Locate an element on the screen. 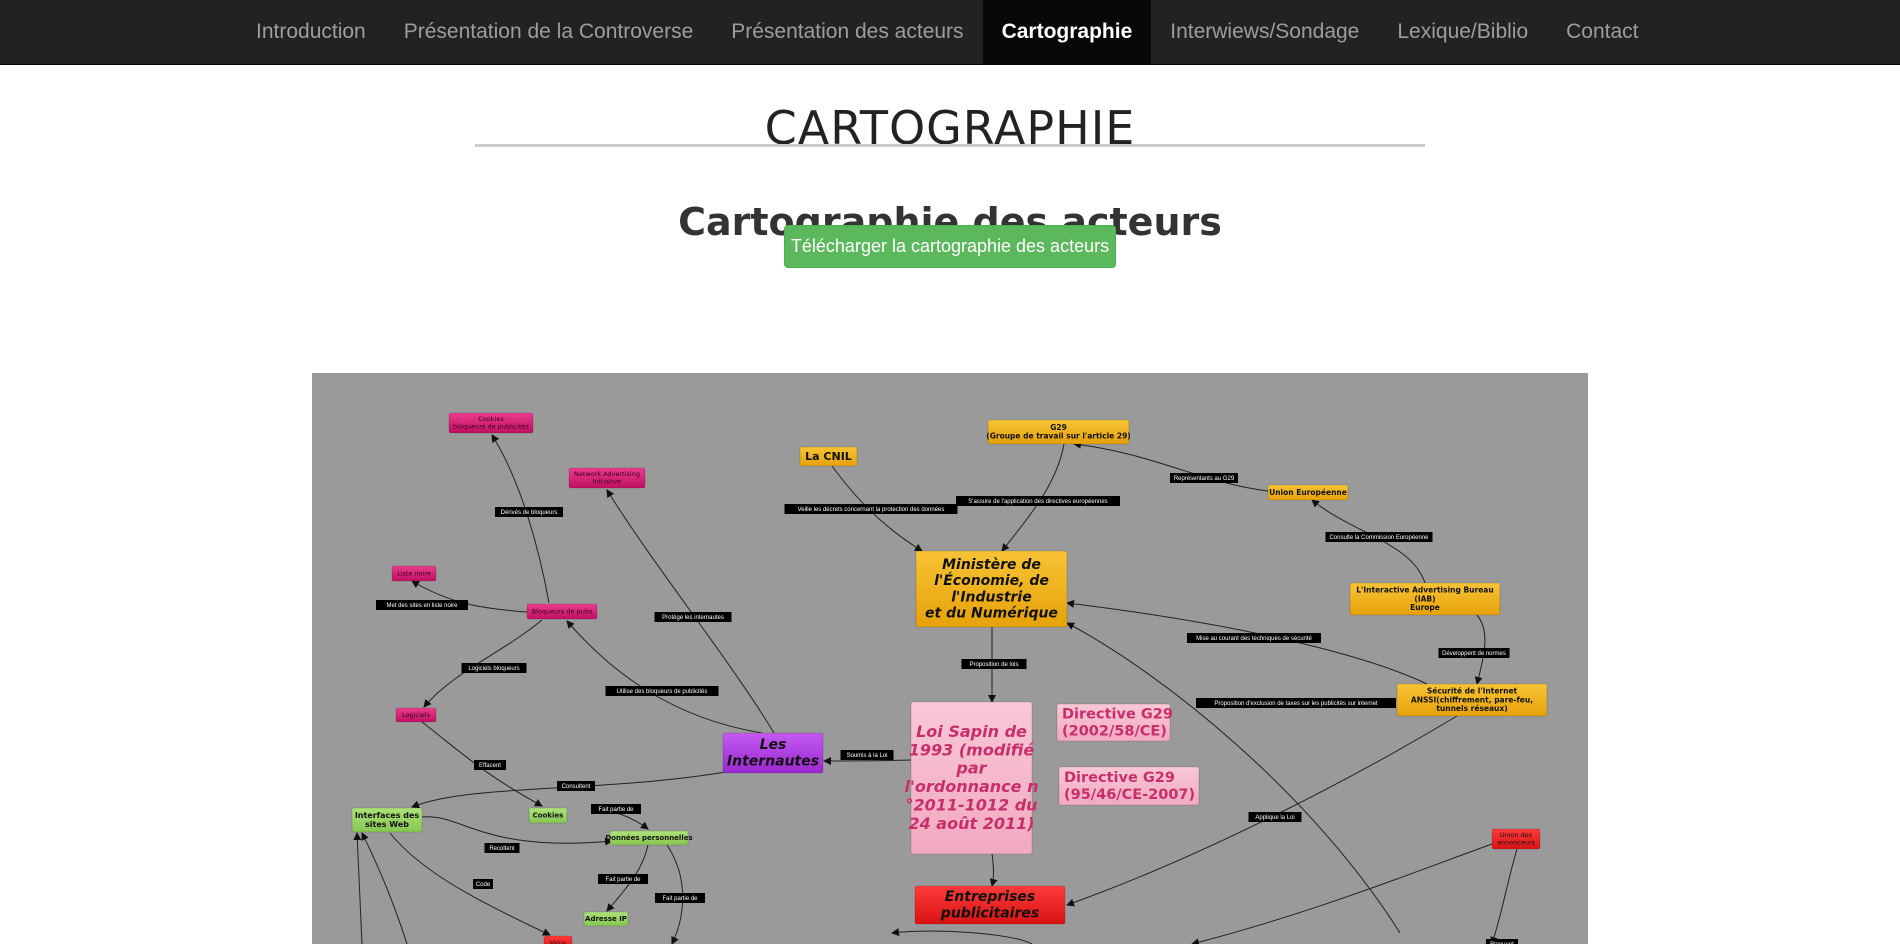  edge-label-text: Représentants au G29 is located at coordinates (1204, 479).